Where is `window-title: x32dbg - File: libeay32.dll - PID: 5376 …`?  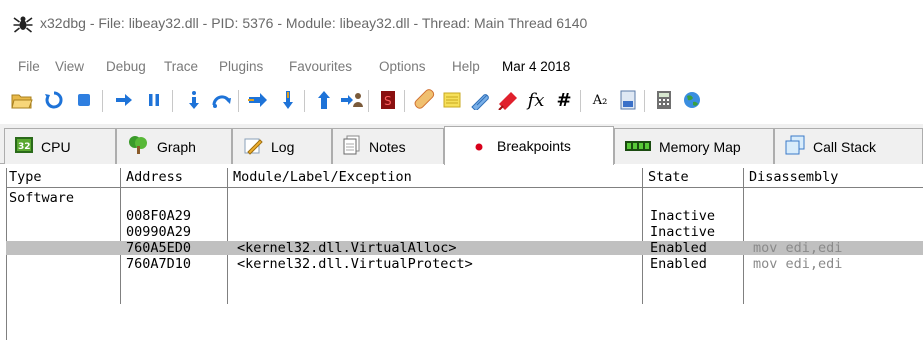
window-title: x32dbg - File: libeay32.dll - PID: 5376 … is located at coordinates (314, 23).